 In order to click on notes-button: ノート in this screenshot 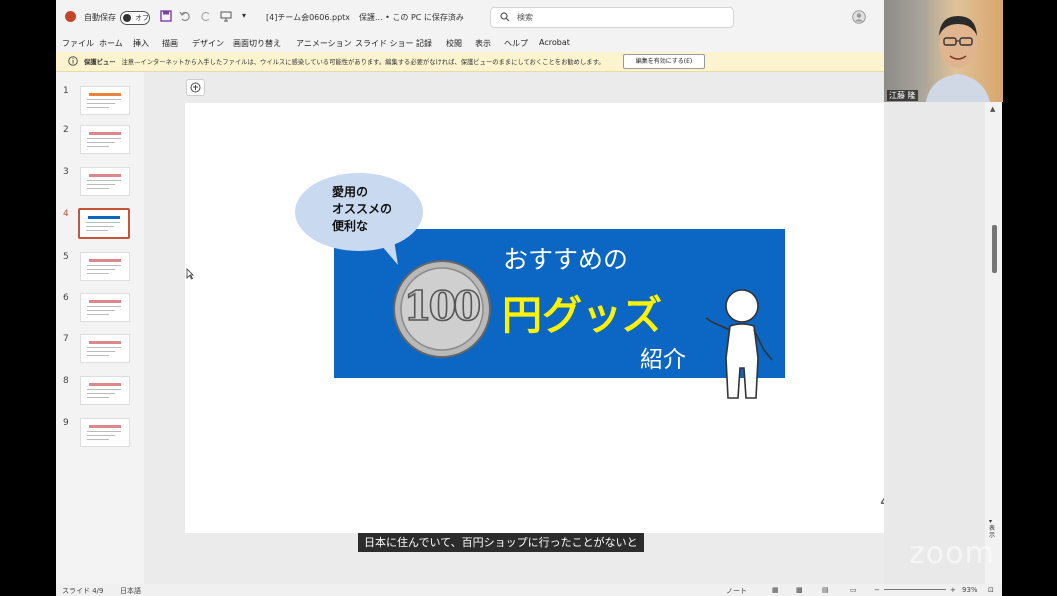, I will do `click(736, 591)`.